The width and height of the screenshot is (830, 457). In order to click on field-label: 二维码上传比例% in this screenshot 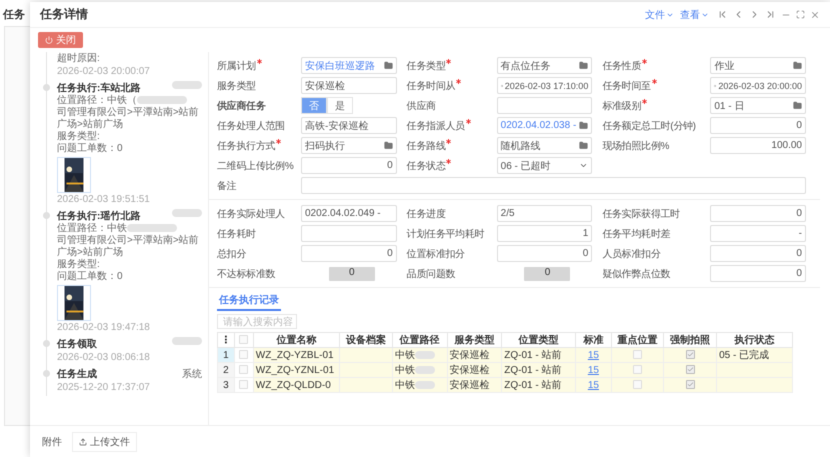, I will do `click(255, 166)`.